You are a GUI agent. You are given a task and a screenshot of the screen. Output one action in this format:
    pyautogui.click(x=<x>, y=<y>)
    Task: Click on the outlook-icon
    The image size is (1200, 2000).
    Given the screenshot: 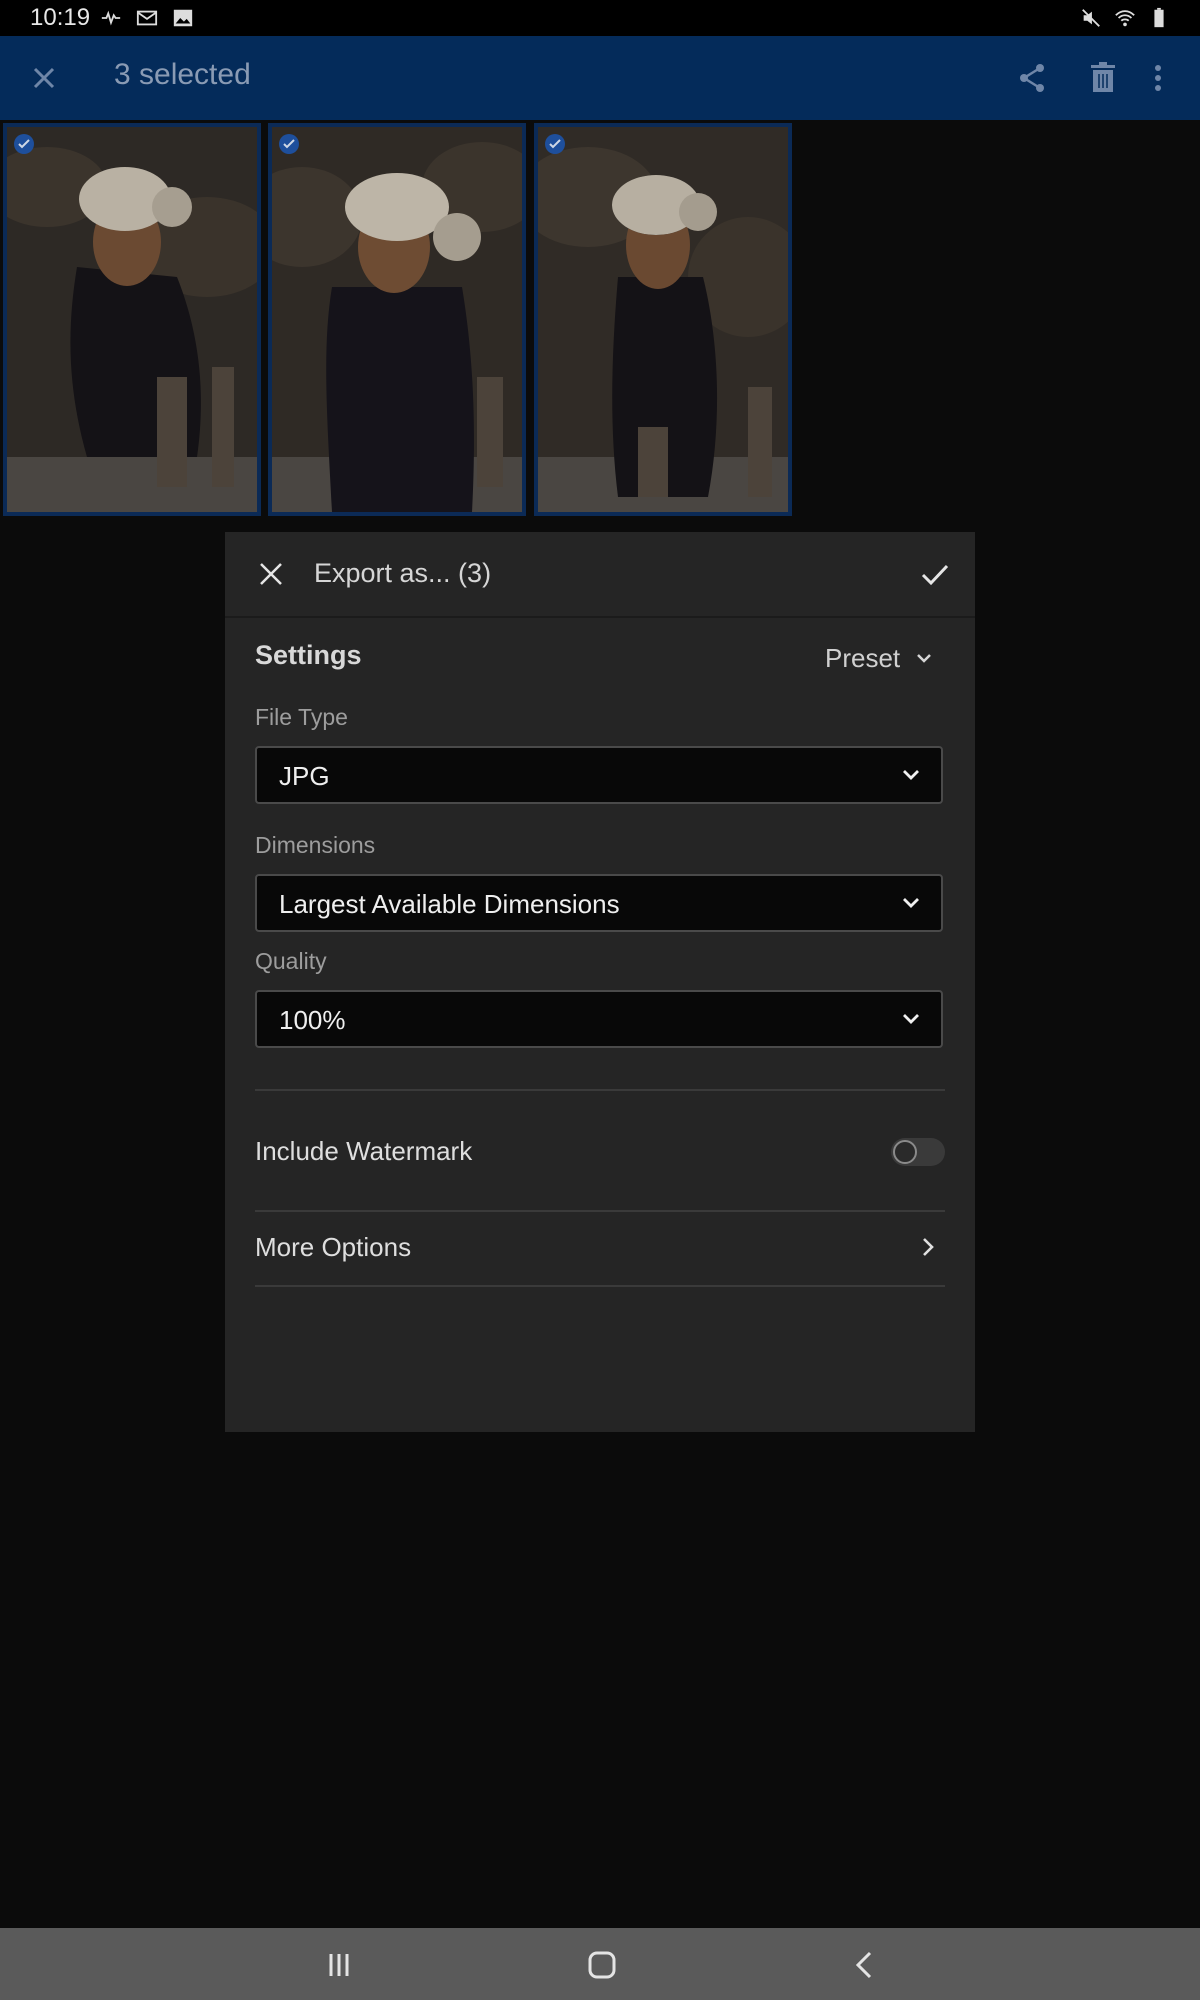 What is the action you would take?
    pyautogui.click(x=147, y=18)
    